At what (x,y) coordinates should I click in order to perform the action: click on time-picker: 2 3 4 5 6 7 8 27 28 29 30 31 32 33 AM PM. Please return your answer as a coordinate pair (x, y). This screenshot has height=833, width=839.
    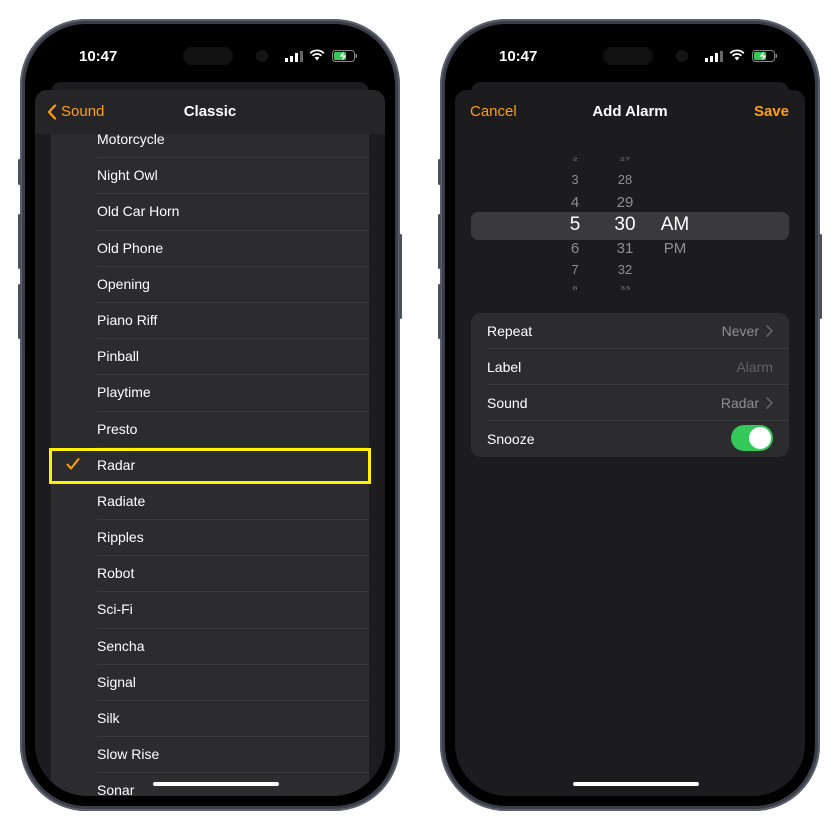
    Looking at the image, I should click on (630, 228).